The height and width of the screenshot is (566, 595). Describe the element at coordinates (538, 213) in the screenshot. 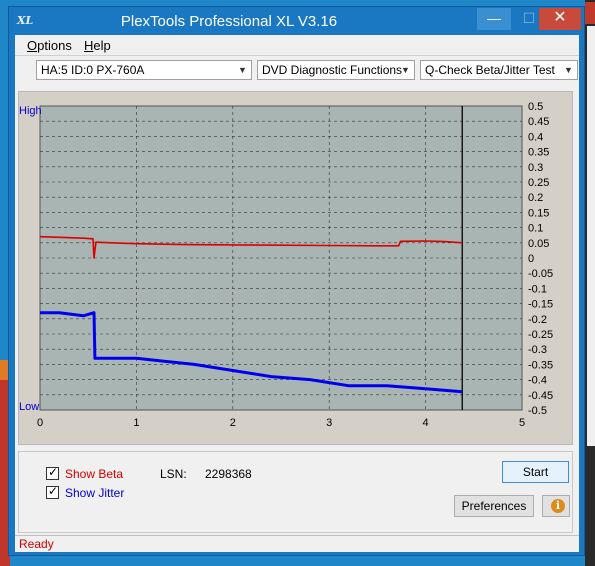

I see `y-tick-label: 0.15` at that location.